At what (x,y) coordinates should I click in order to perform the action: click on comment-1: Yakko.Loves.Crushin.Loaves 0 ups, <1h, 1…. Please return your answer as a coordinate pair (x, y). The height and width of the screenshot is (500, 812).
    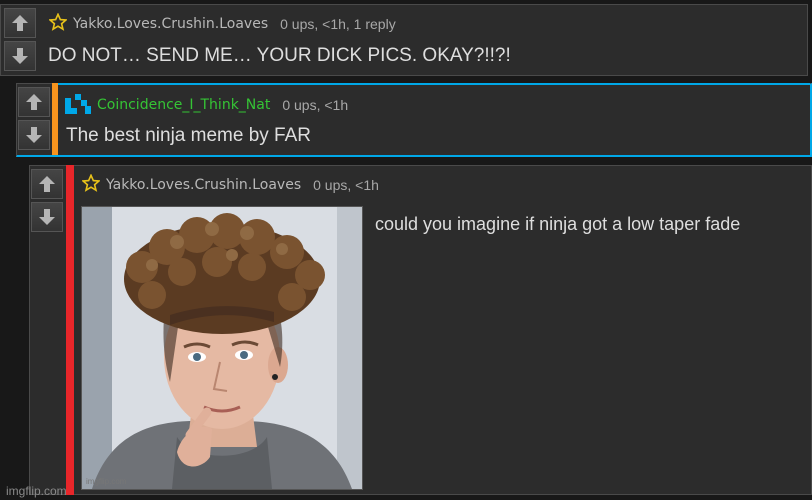
    Looking at the image, I should click on (404, 40).